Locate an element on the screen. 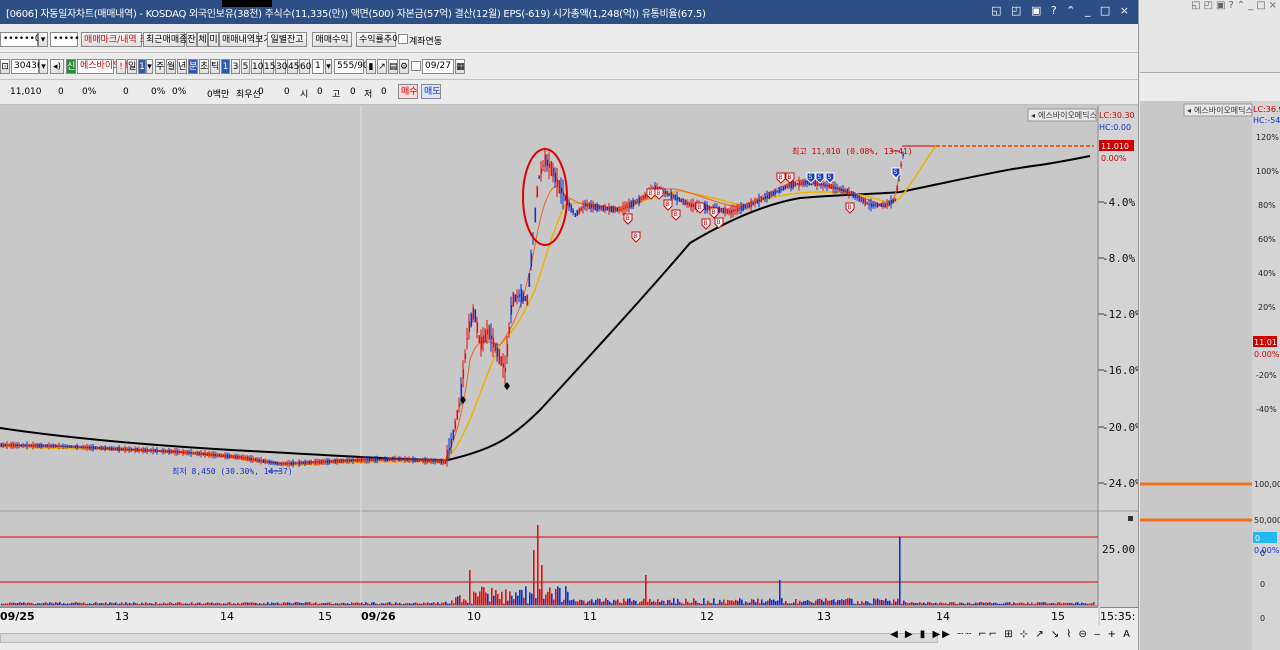 This screenshot has width=1280, height=650. navigation-controls: ◀ ▶ ▮ ▶▶ ┈┈ ⌐⌐ ⊞ ⊹ ↗ ↘ ⌇ ⊖ ‒ + A is located at coordinates (1011, 634).